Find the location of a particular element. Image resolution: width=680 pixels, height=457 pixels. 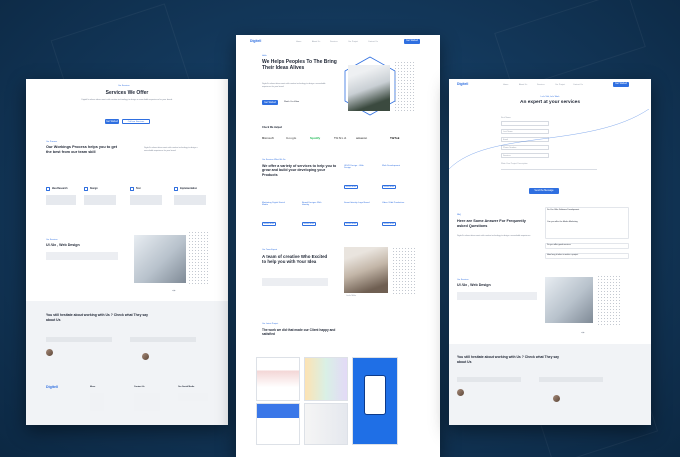

step-title: Design is located at coordinates (94, 189).